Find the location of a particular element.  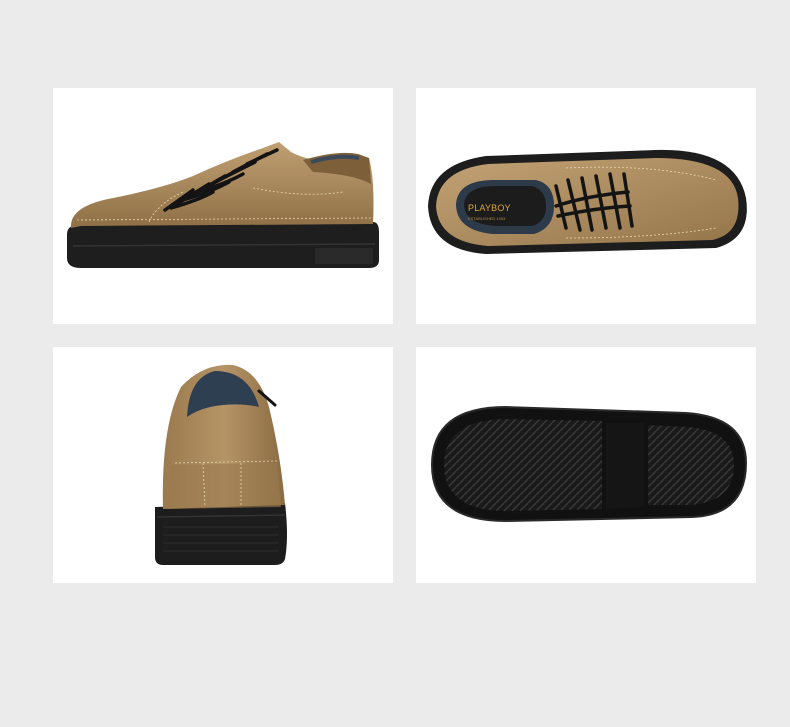

top-view-shoe is located at coordinates (587, 201).